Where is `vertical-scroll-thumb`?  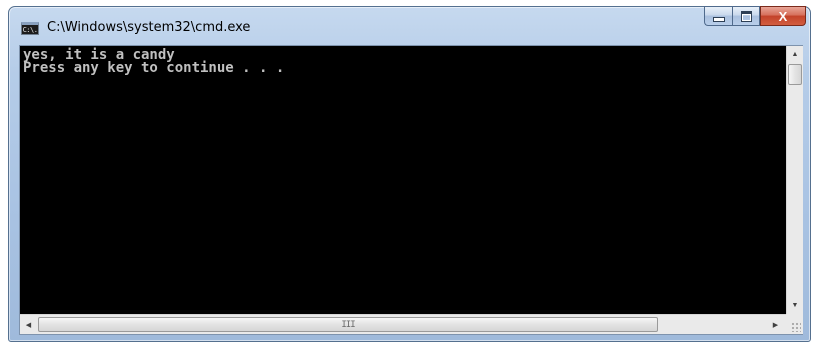 vertical-scroll-thumb is located at coordinates (795, 74).